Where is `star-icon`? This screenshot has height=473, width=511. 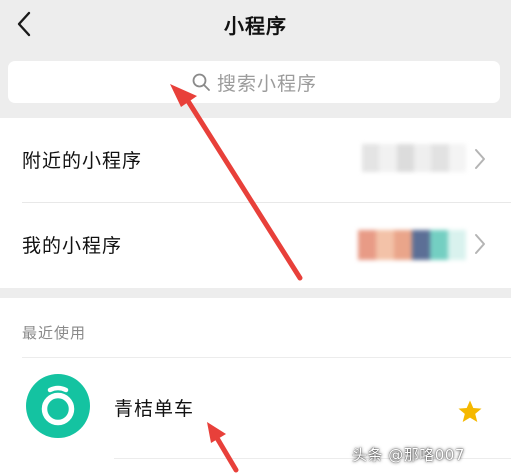 star-icon is located at coordinates (470, 412).